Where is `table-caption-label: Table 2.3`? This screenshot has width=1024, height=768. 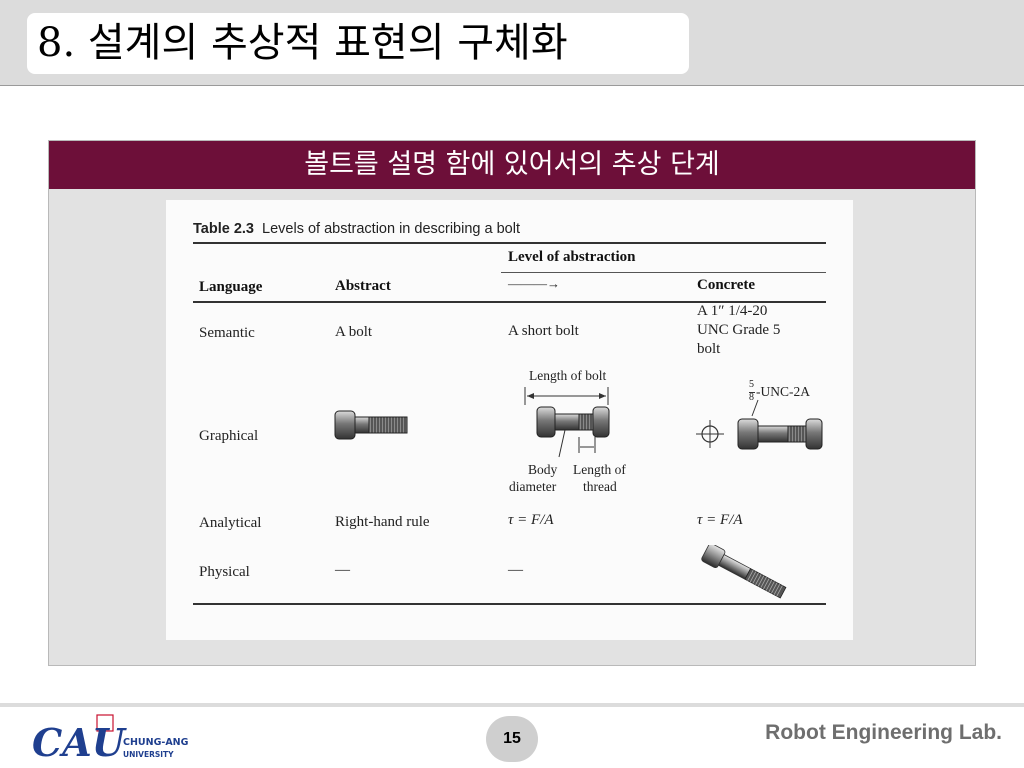 table-caption-label: Table 2.3 is located at coordinates (223, 229).